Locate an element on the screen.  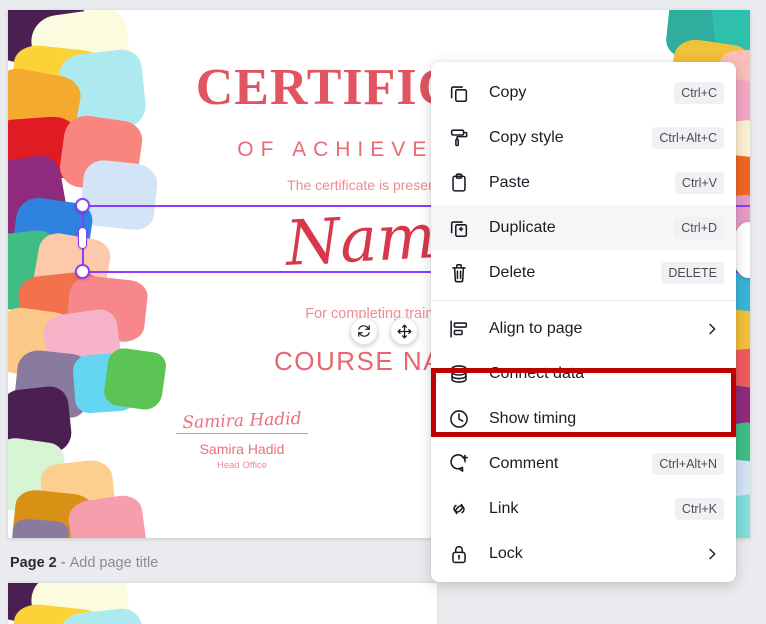
menu-item-shortcut: Ctrl+Alt+C is located at coordinates (688, 137).